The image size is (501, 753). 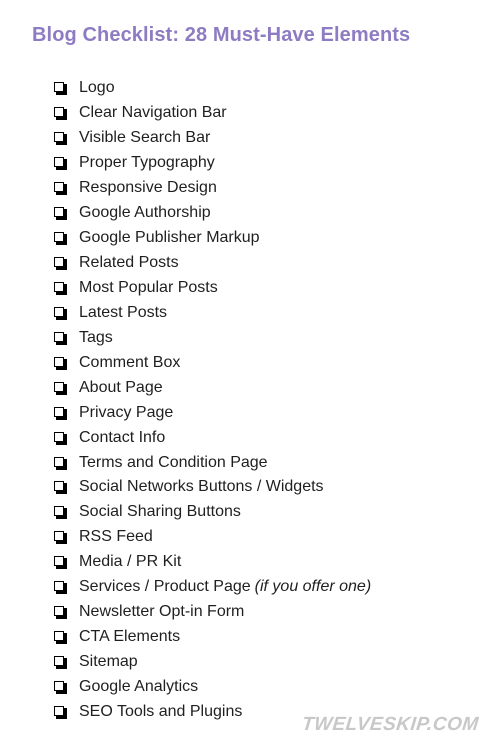 I want to click on checklist-item-label: Clear Navigation Bar, so click(x=153, y=113).